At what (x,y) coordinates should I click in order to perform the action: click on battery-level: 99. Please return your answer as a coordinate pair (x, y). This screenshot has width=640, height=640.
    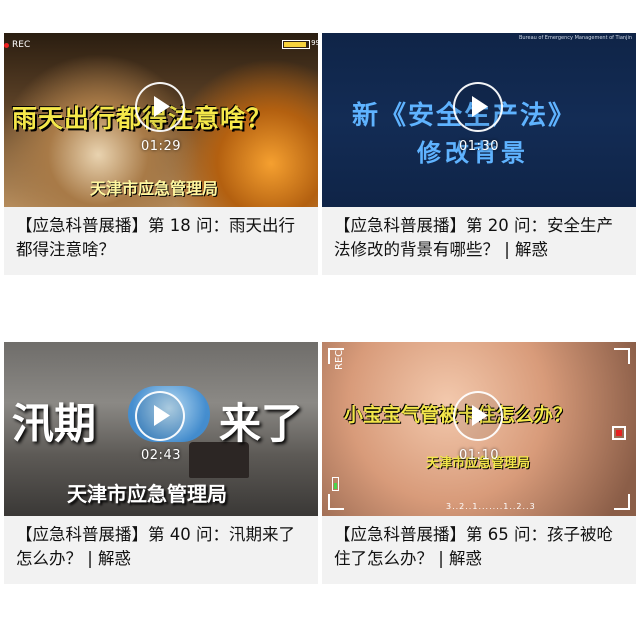
    Looking at the image, I should click on (314, 43).